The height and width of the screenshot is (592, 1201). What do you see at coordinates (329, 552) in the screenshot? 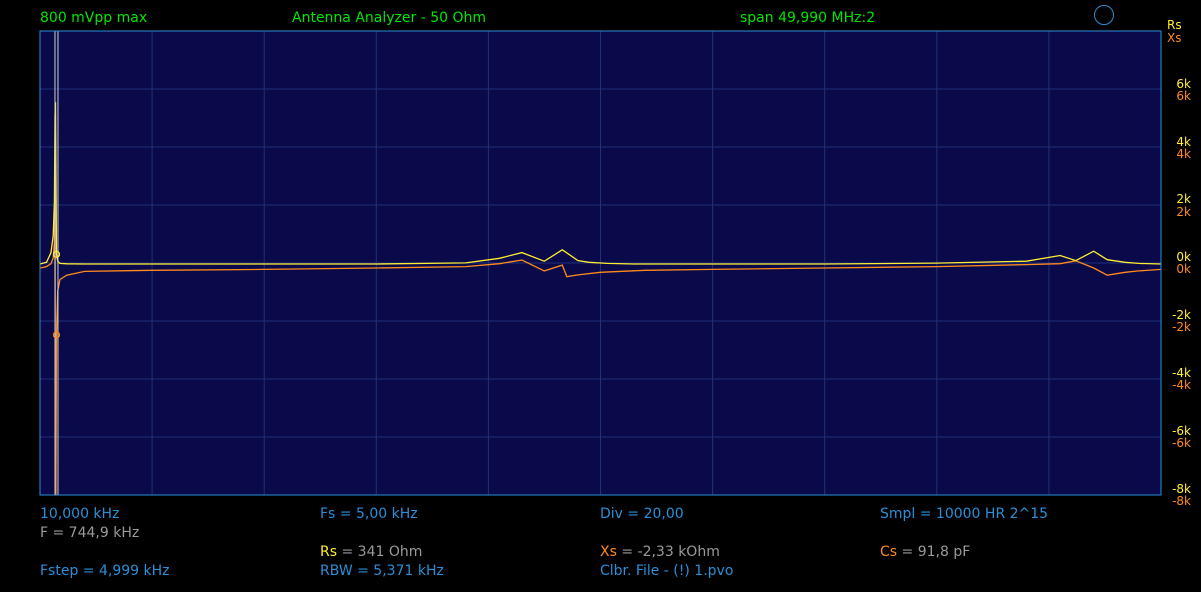
I see `rs-readout-label: Rs` at bounding box center [329, 552].